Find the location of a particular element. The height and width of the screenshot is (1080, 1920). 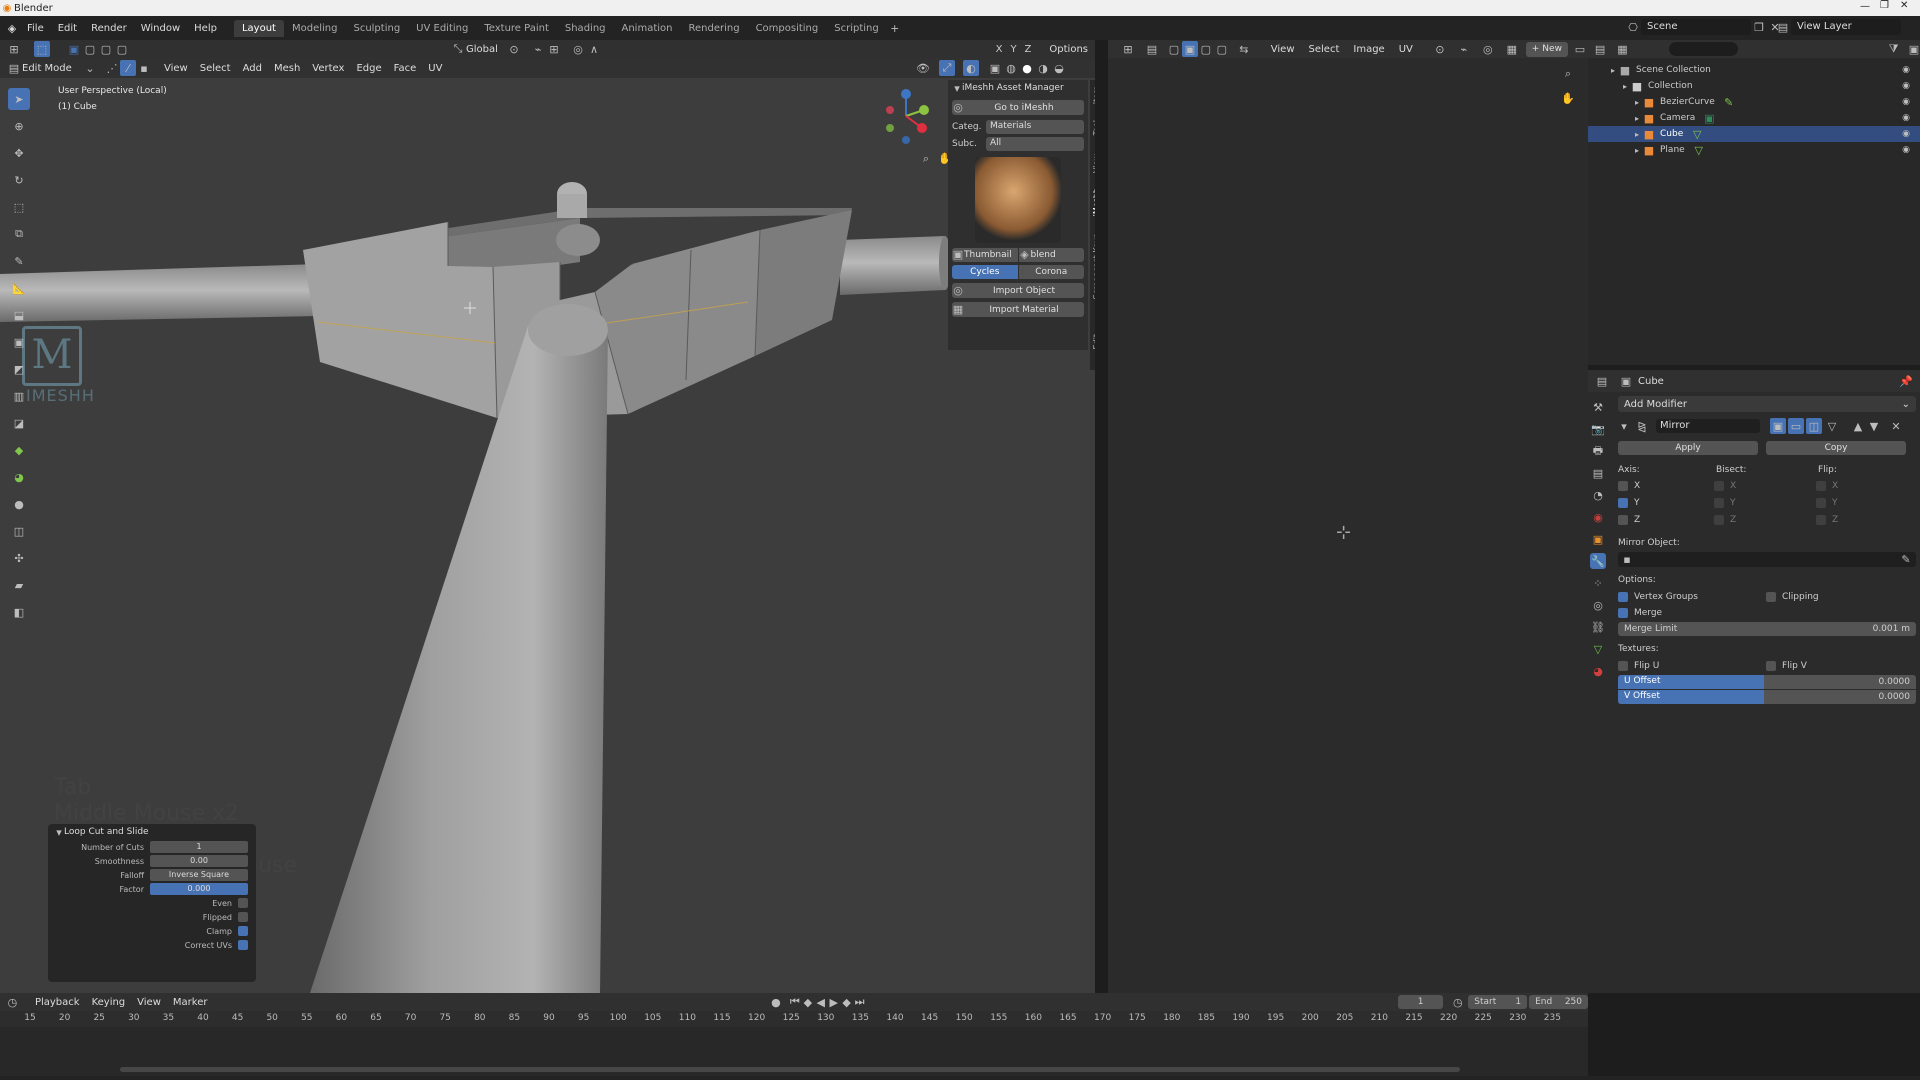

navigation-gizmo is located at coordinates (906, 118).